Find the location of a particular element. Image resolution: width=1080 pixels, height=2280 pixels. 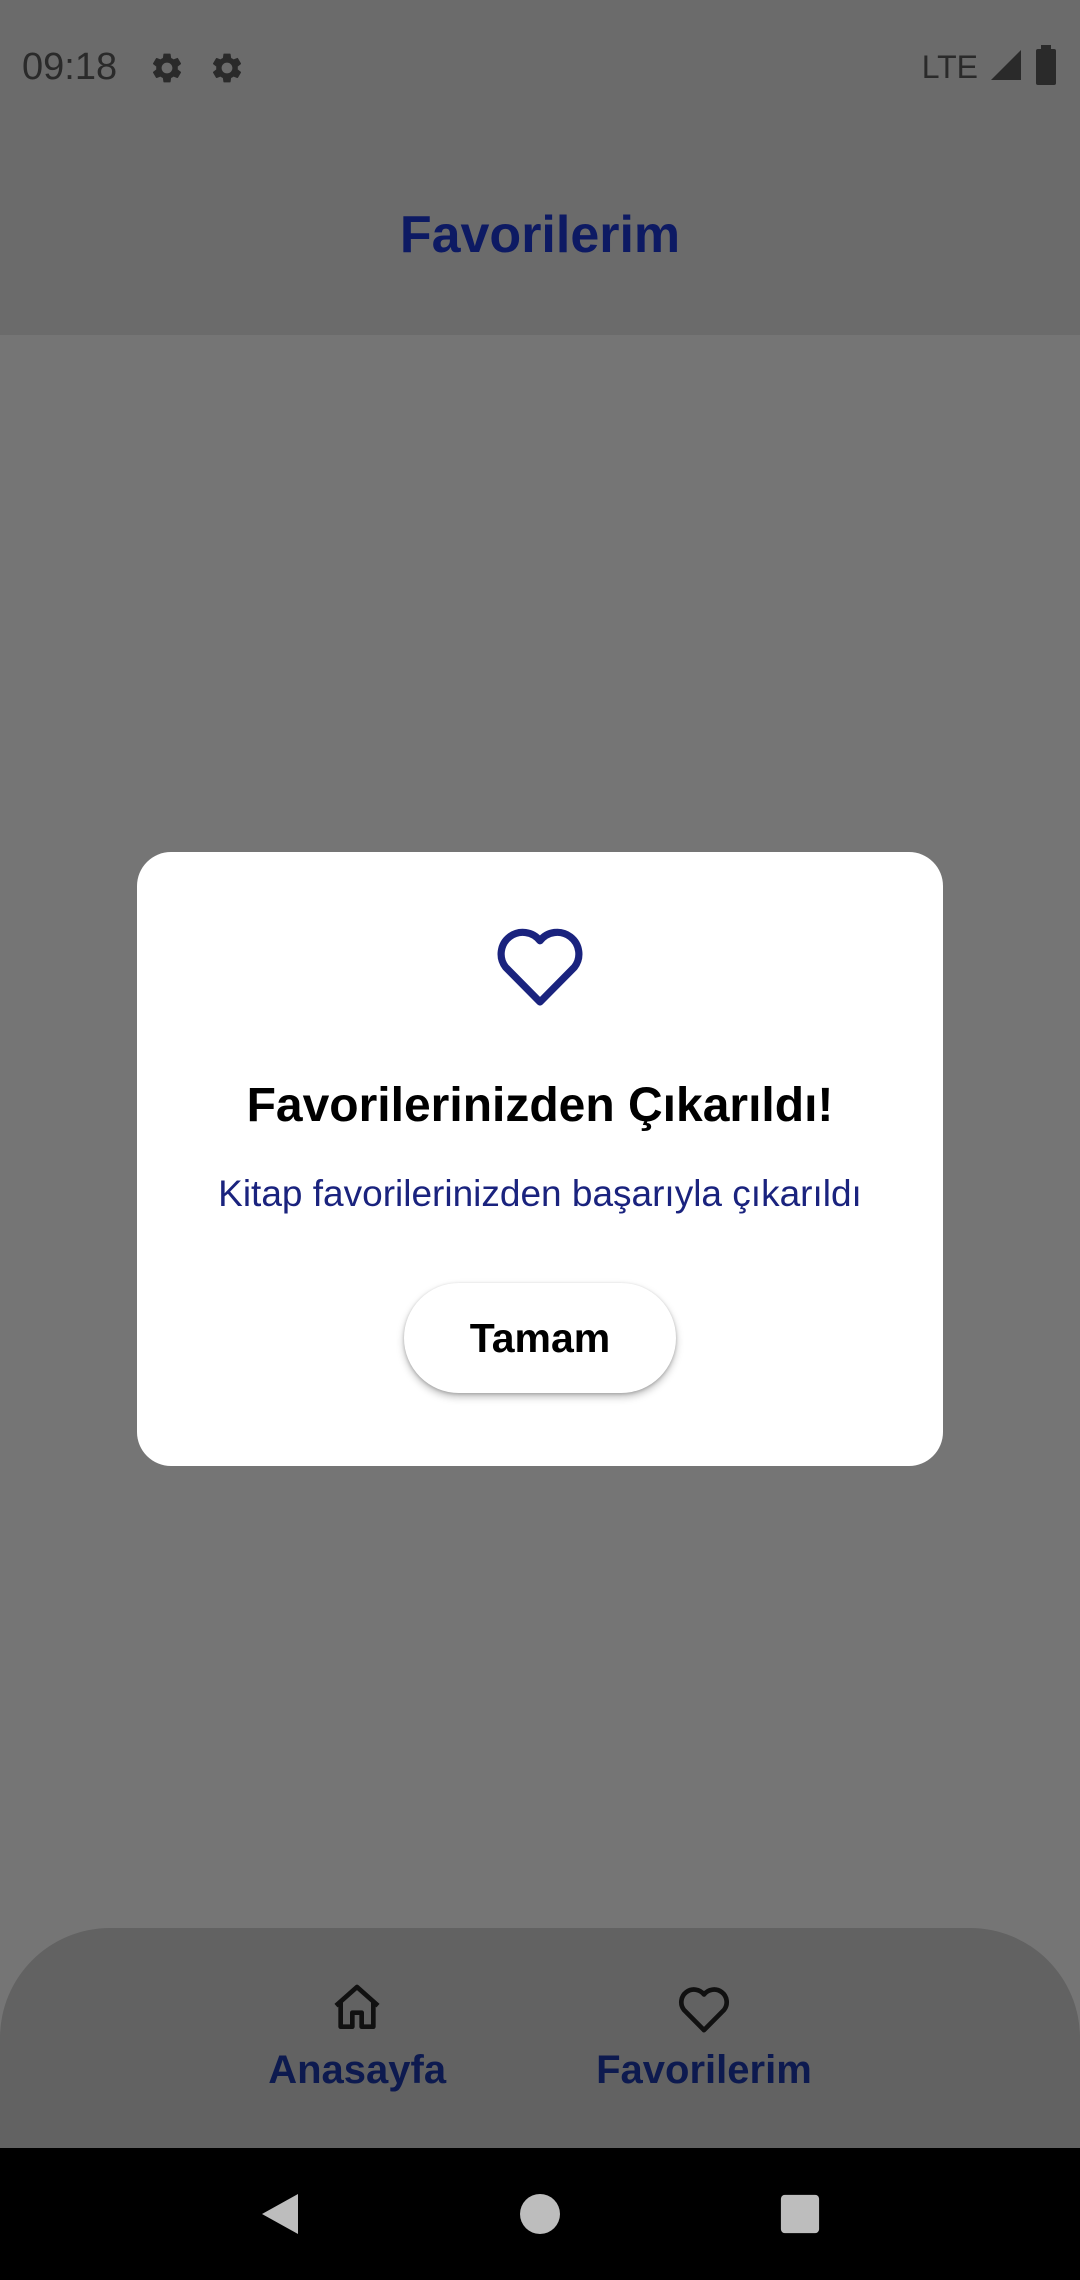

home-circle-icon is located at coordinates (540, 2214).